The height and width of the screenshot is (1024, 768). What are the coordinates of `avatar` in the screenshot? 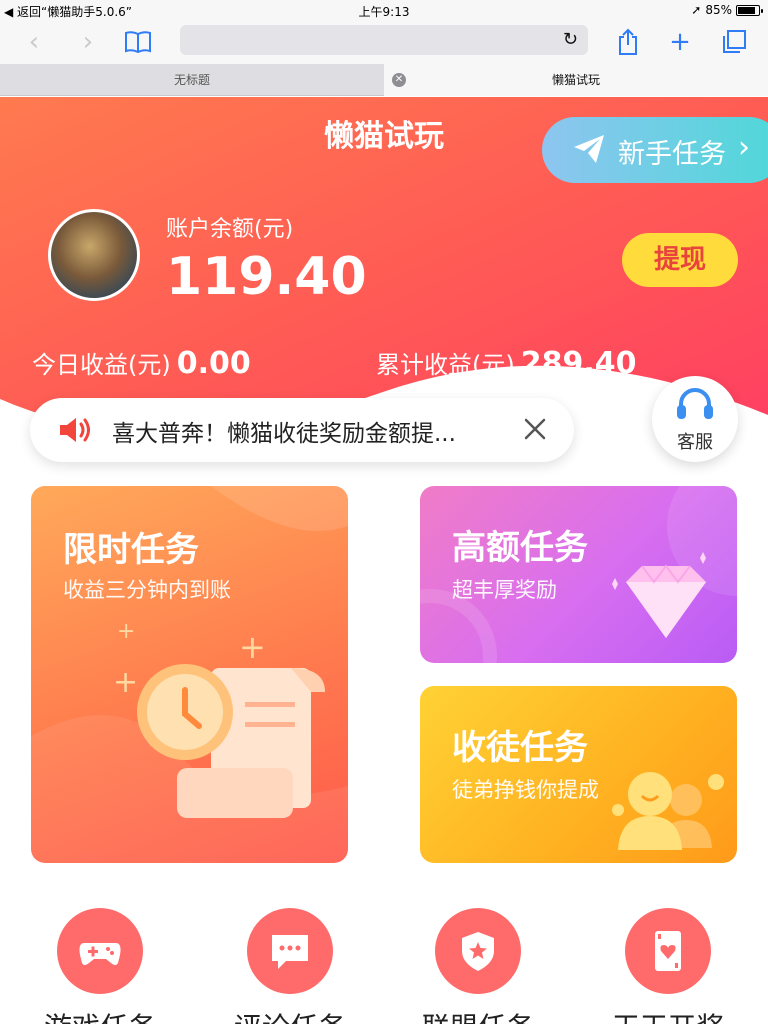 It's located at (94, 255).